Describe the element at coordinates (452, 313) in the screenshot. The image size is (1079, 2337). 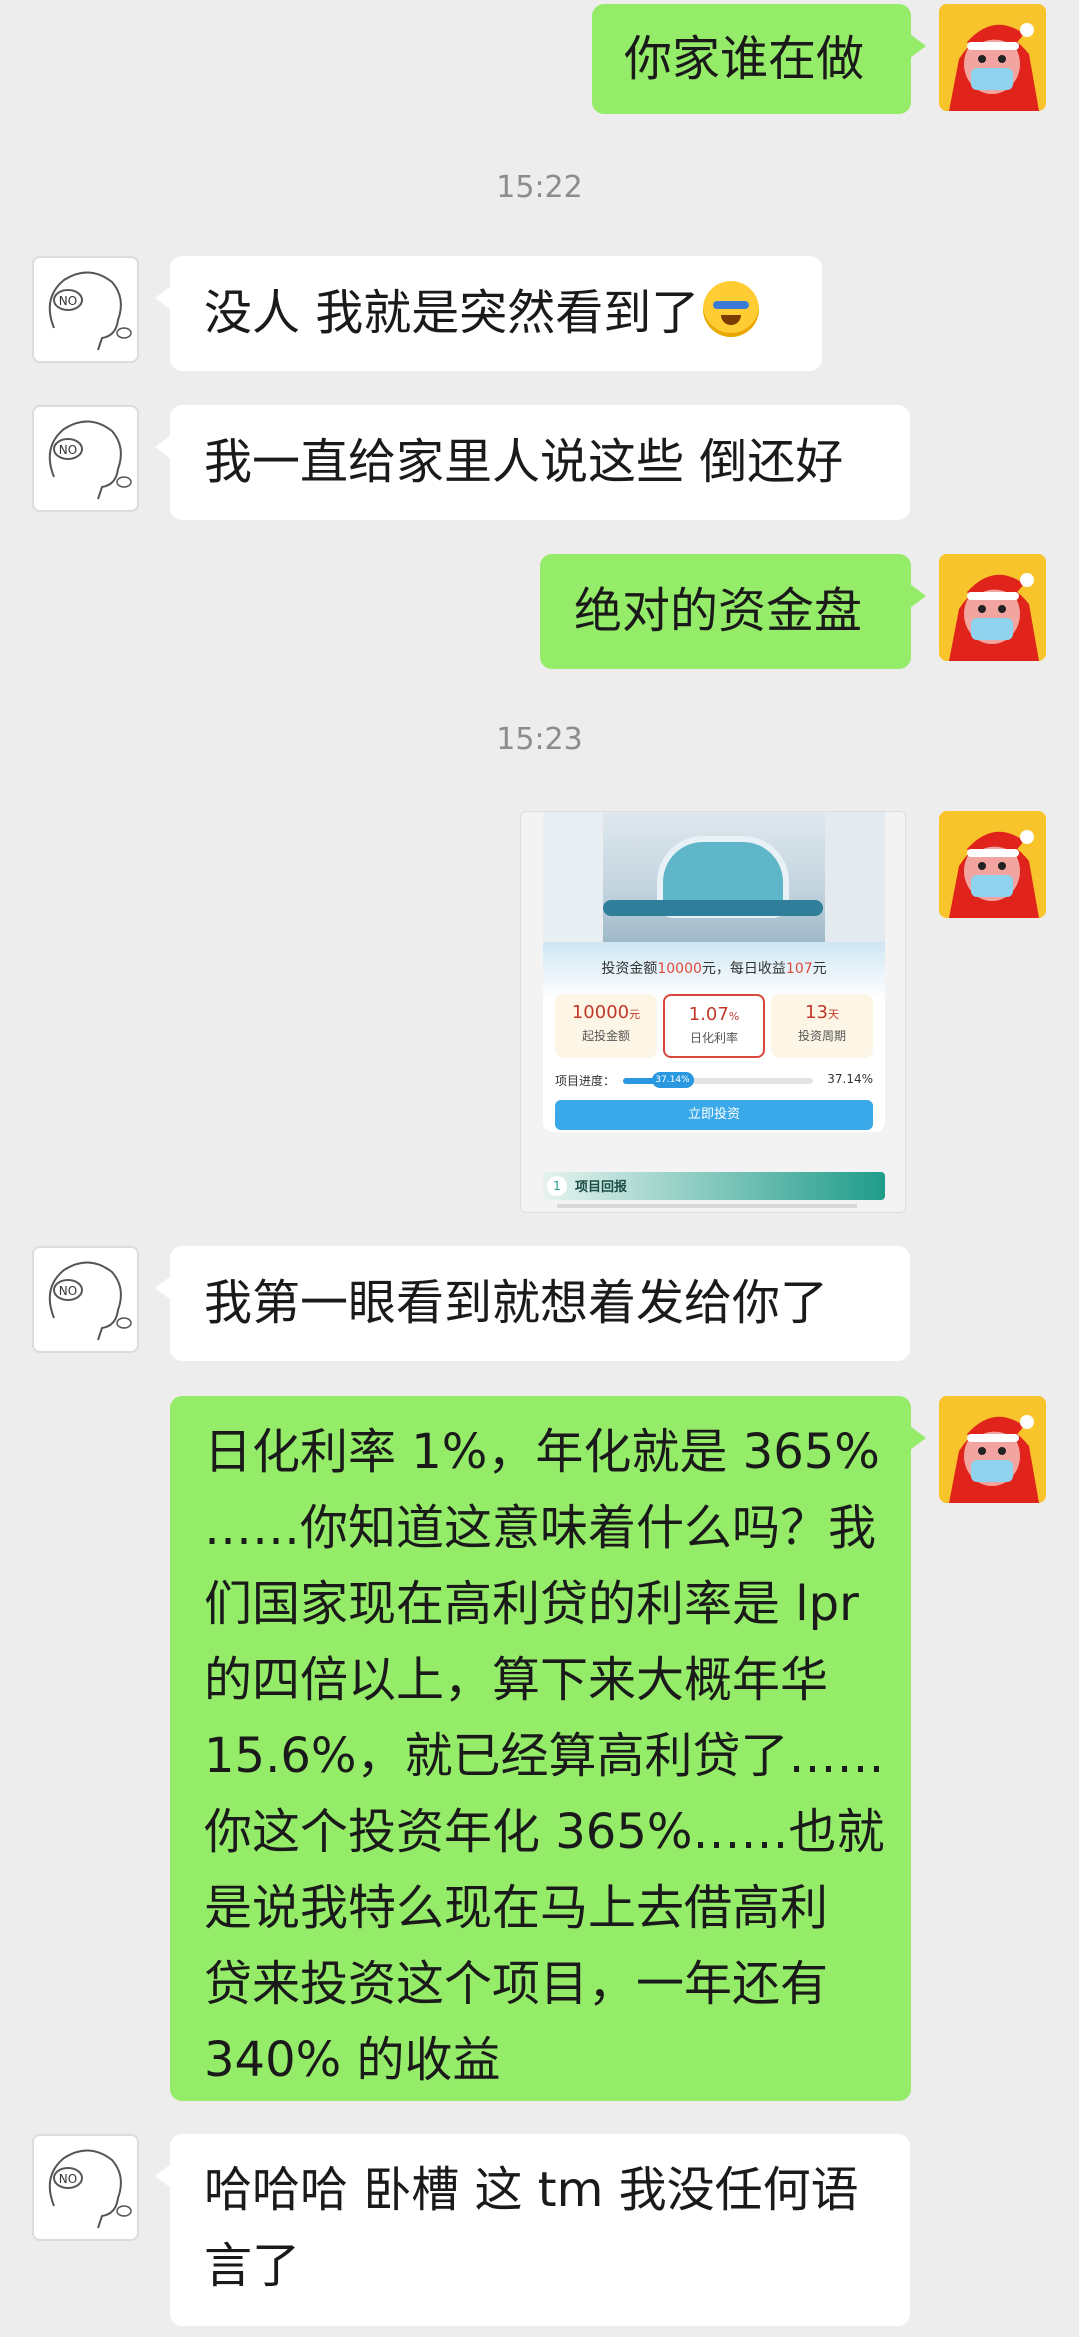
I see `message-text: 没人 我就是突然看到了` at that location.